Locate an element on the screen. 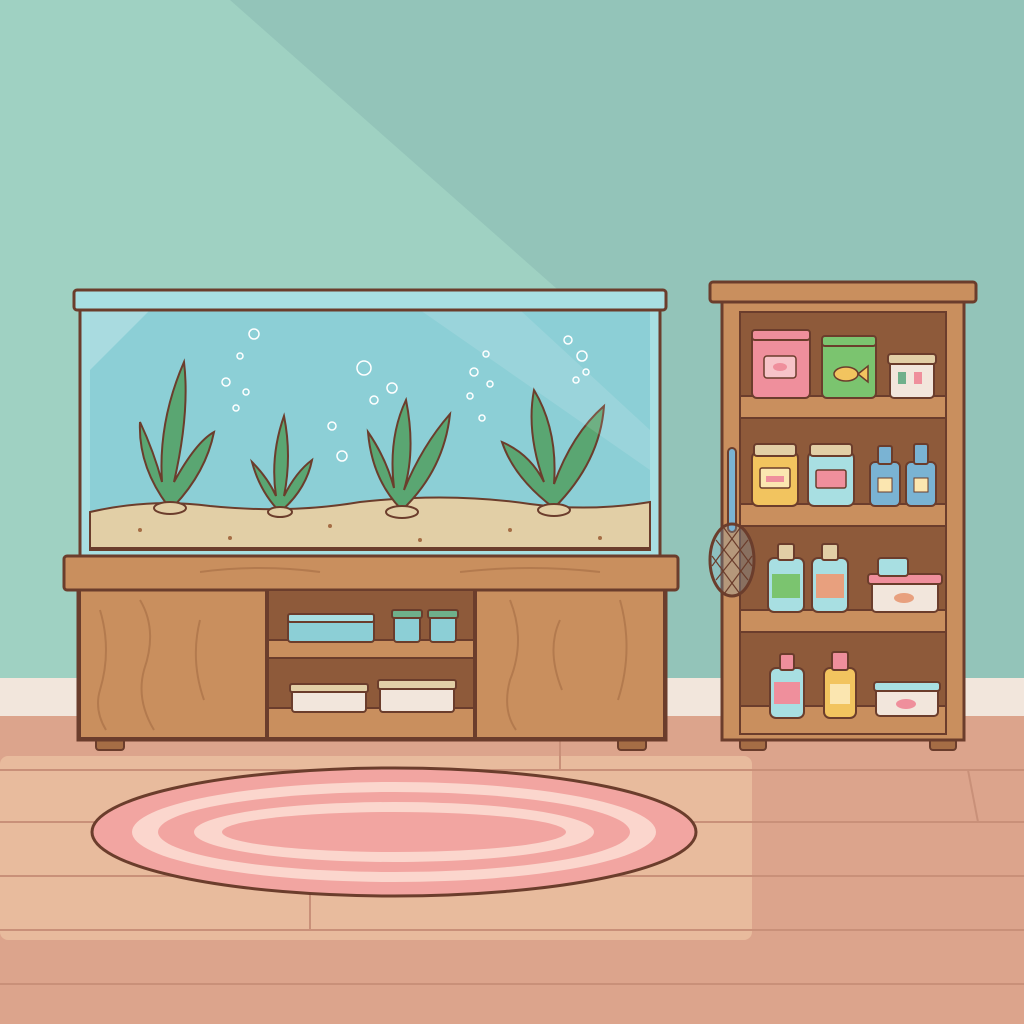 Image resolution: width=1024 pixels, height=1024 pixels. flat-container is located at coordinates (907, 699).